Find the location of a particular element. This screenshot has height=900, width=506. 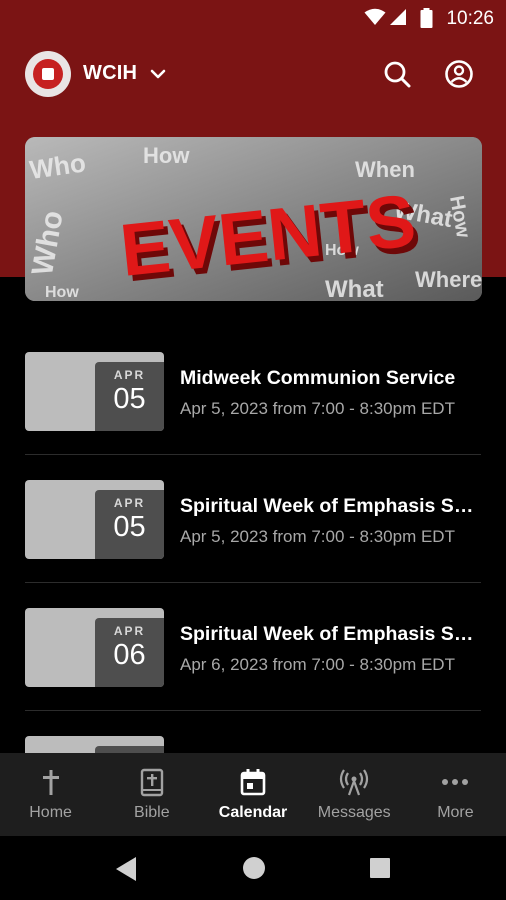

banner-word: What is located at coordinates (354, 288).